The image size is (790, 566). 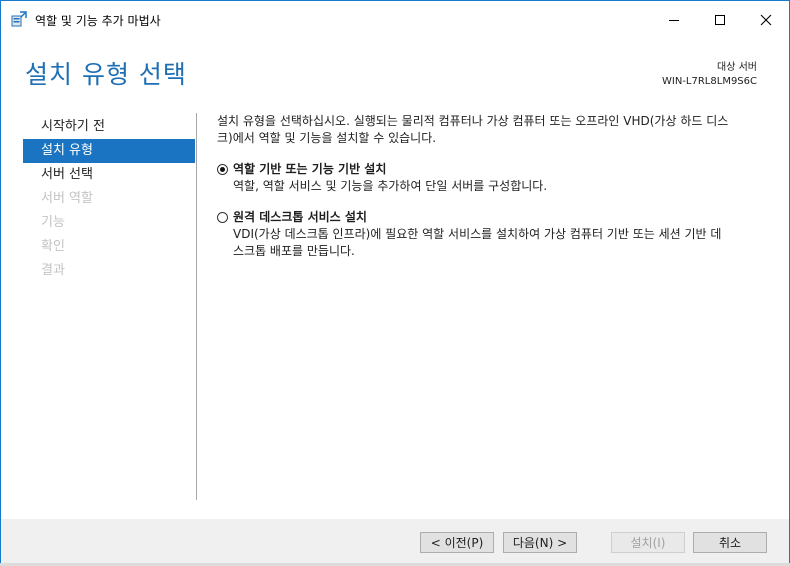 What do you see at coordinates (109, 151) in the screenshot?
I see `nav-item-installation-type: 설치 유형` at bounding box center [109, 151].